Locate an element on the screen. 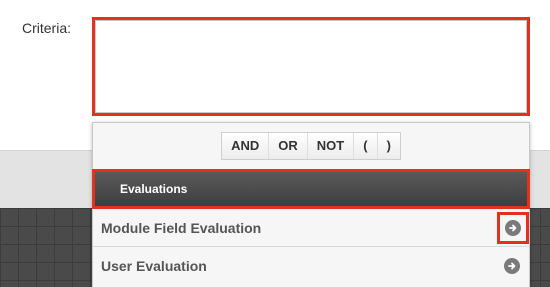 The image size is (550, 287). operator-button-group: AND OR NOT ( ) is located at coordinates (311, 146).